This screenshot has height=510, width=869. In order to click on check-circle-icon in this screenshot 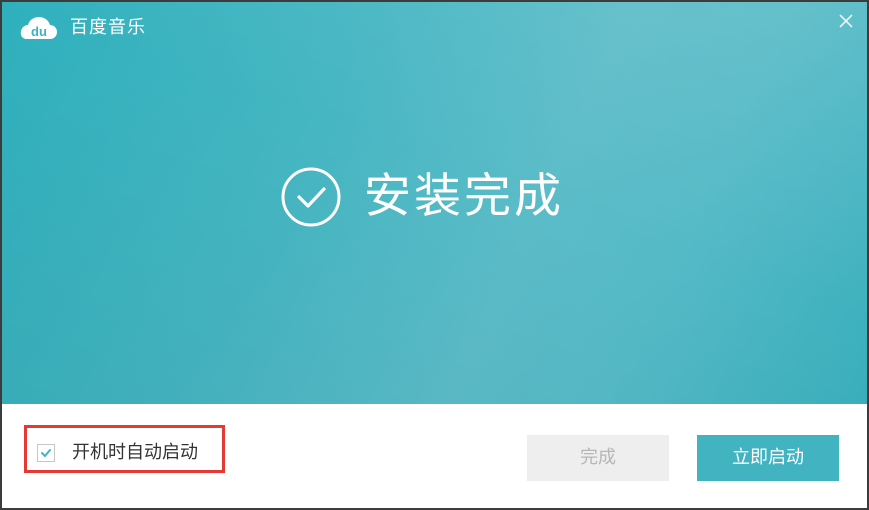, I will do `click(311, 197)`.